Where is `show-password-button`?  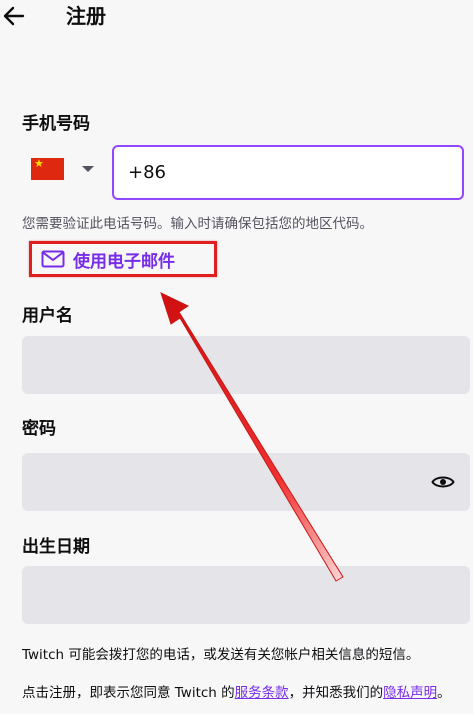
show-password-button is located at coordinates (443, 482).